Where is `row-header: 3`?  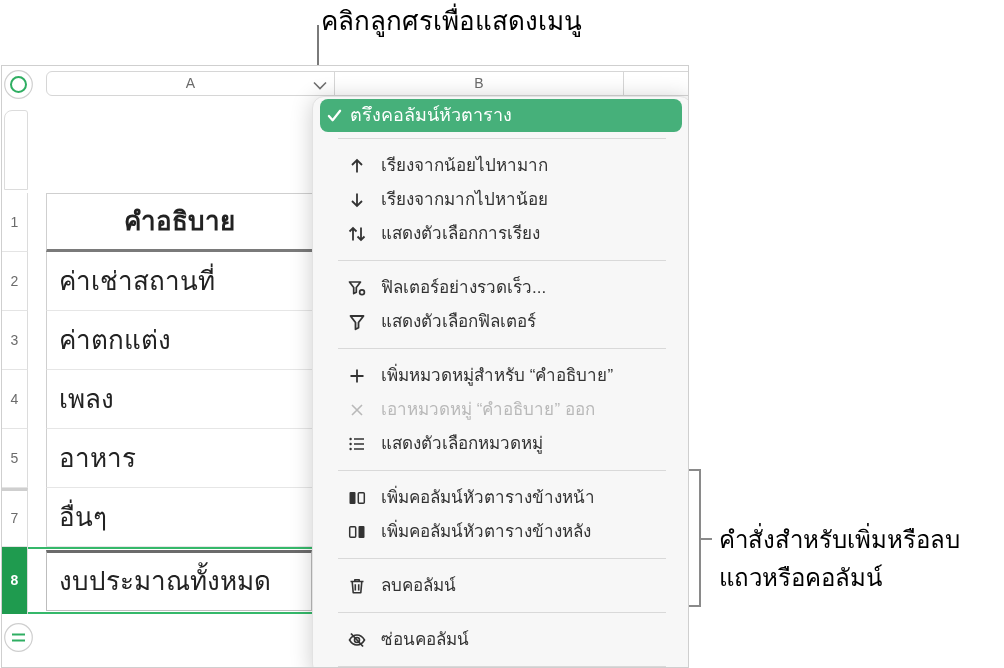
row-header: 3 is located at coordinates (15, 340).